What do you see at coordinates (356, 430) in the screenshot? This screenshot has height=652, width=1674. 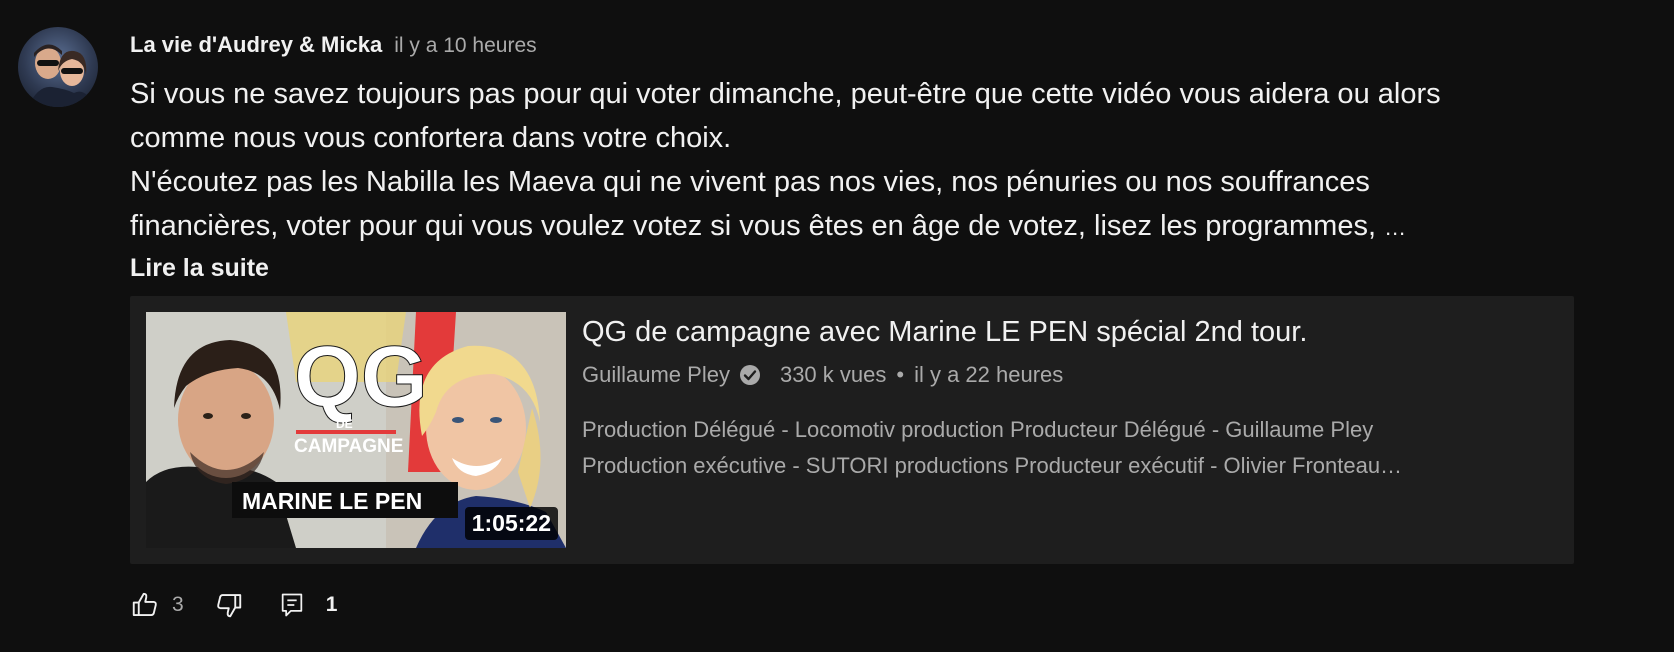 I see `video-thumbnail: QG DE CAMPAGNE MARINE LE PEN 1:05:22` at bounding box center [356, 430].